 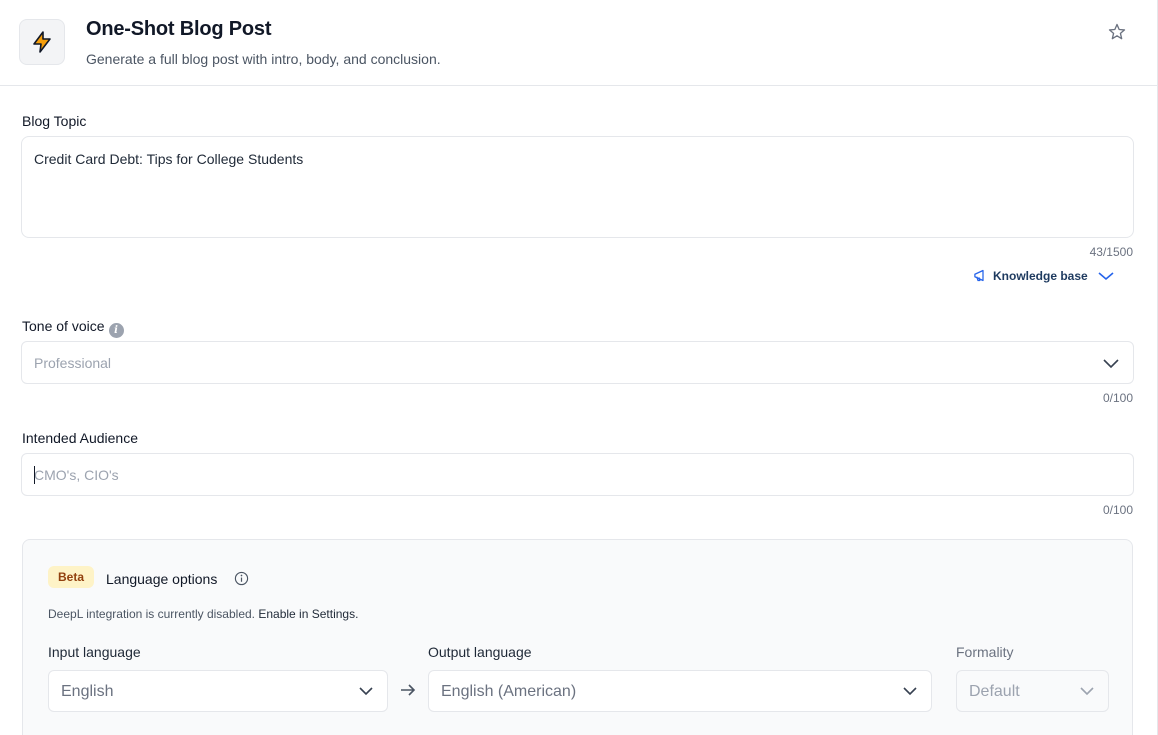 I want to click on blog-topic-label: Blog Topic, so click(x=54, y=121).